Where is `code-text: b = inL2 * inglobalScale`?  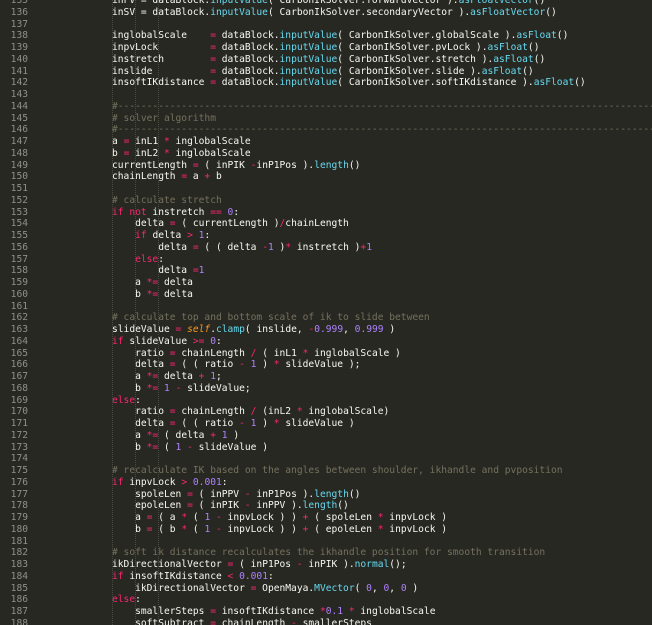
code-text: b = inL2 * inglobalScale is located at coordinates (181, 153).